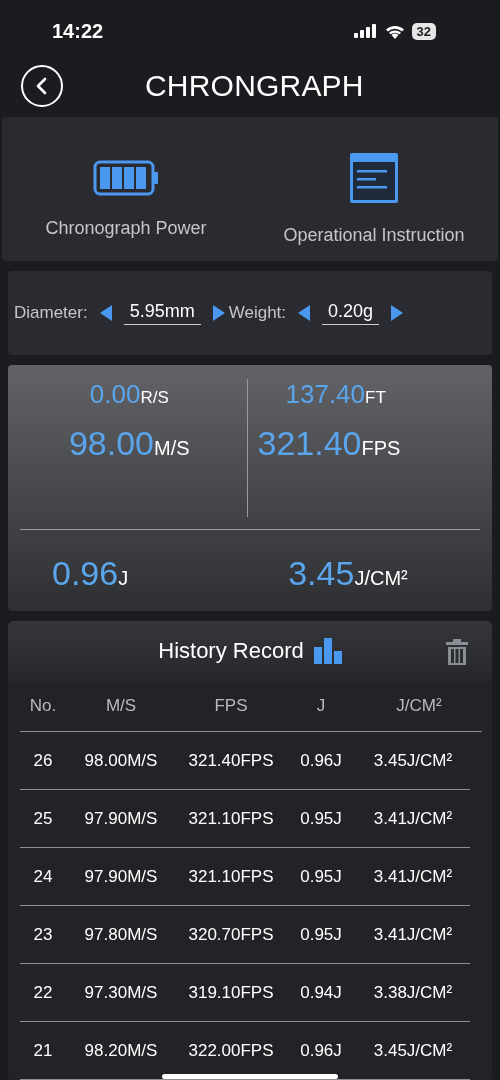 Image resolution: width=500 pixels, height=1080 pixels. I want to click on instruction-tile: Operational Instruction, so click(374, 189).